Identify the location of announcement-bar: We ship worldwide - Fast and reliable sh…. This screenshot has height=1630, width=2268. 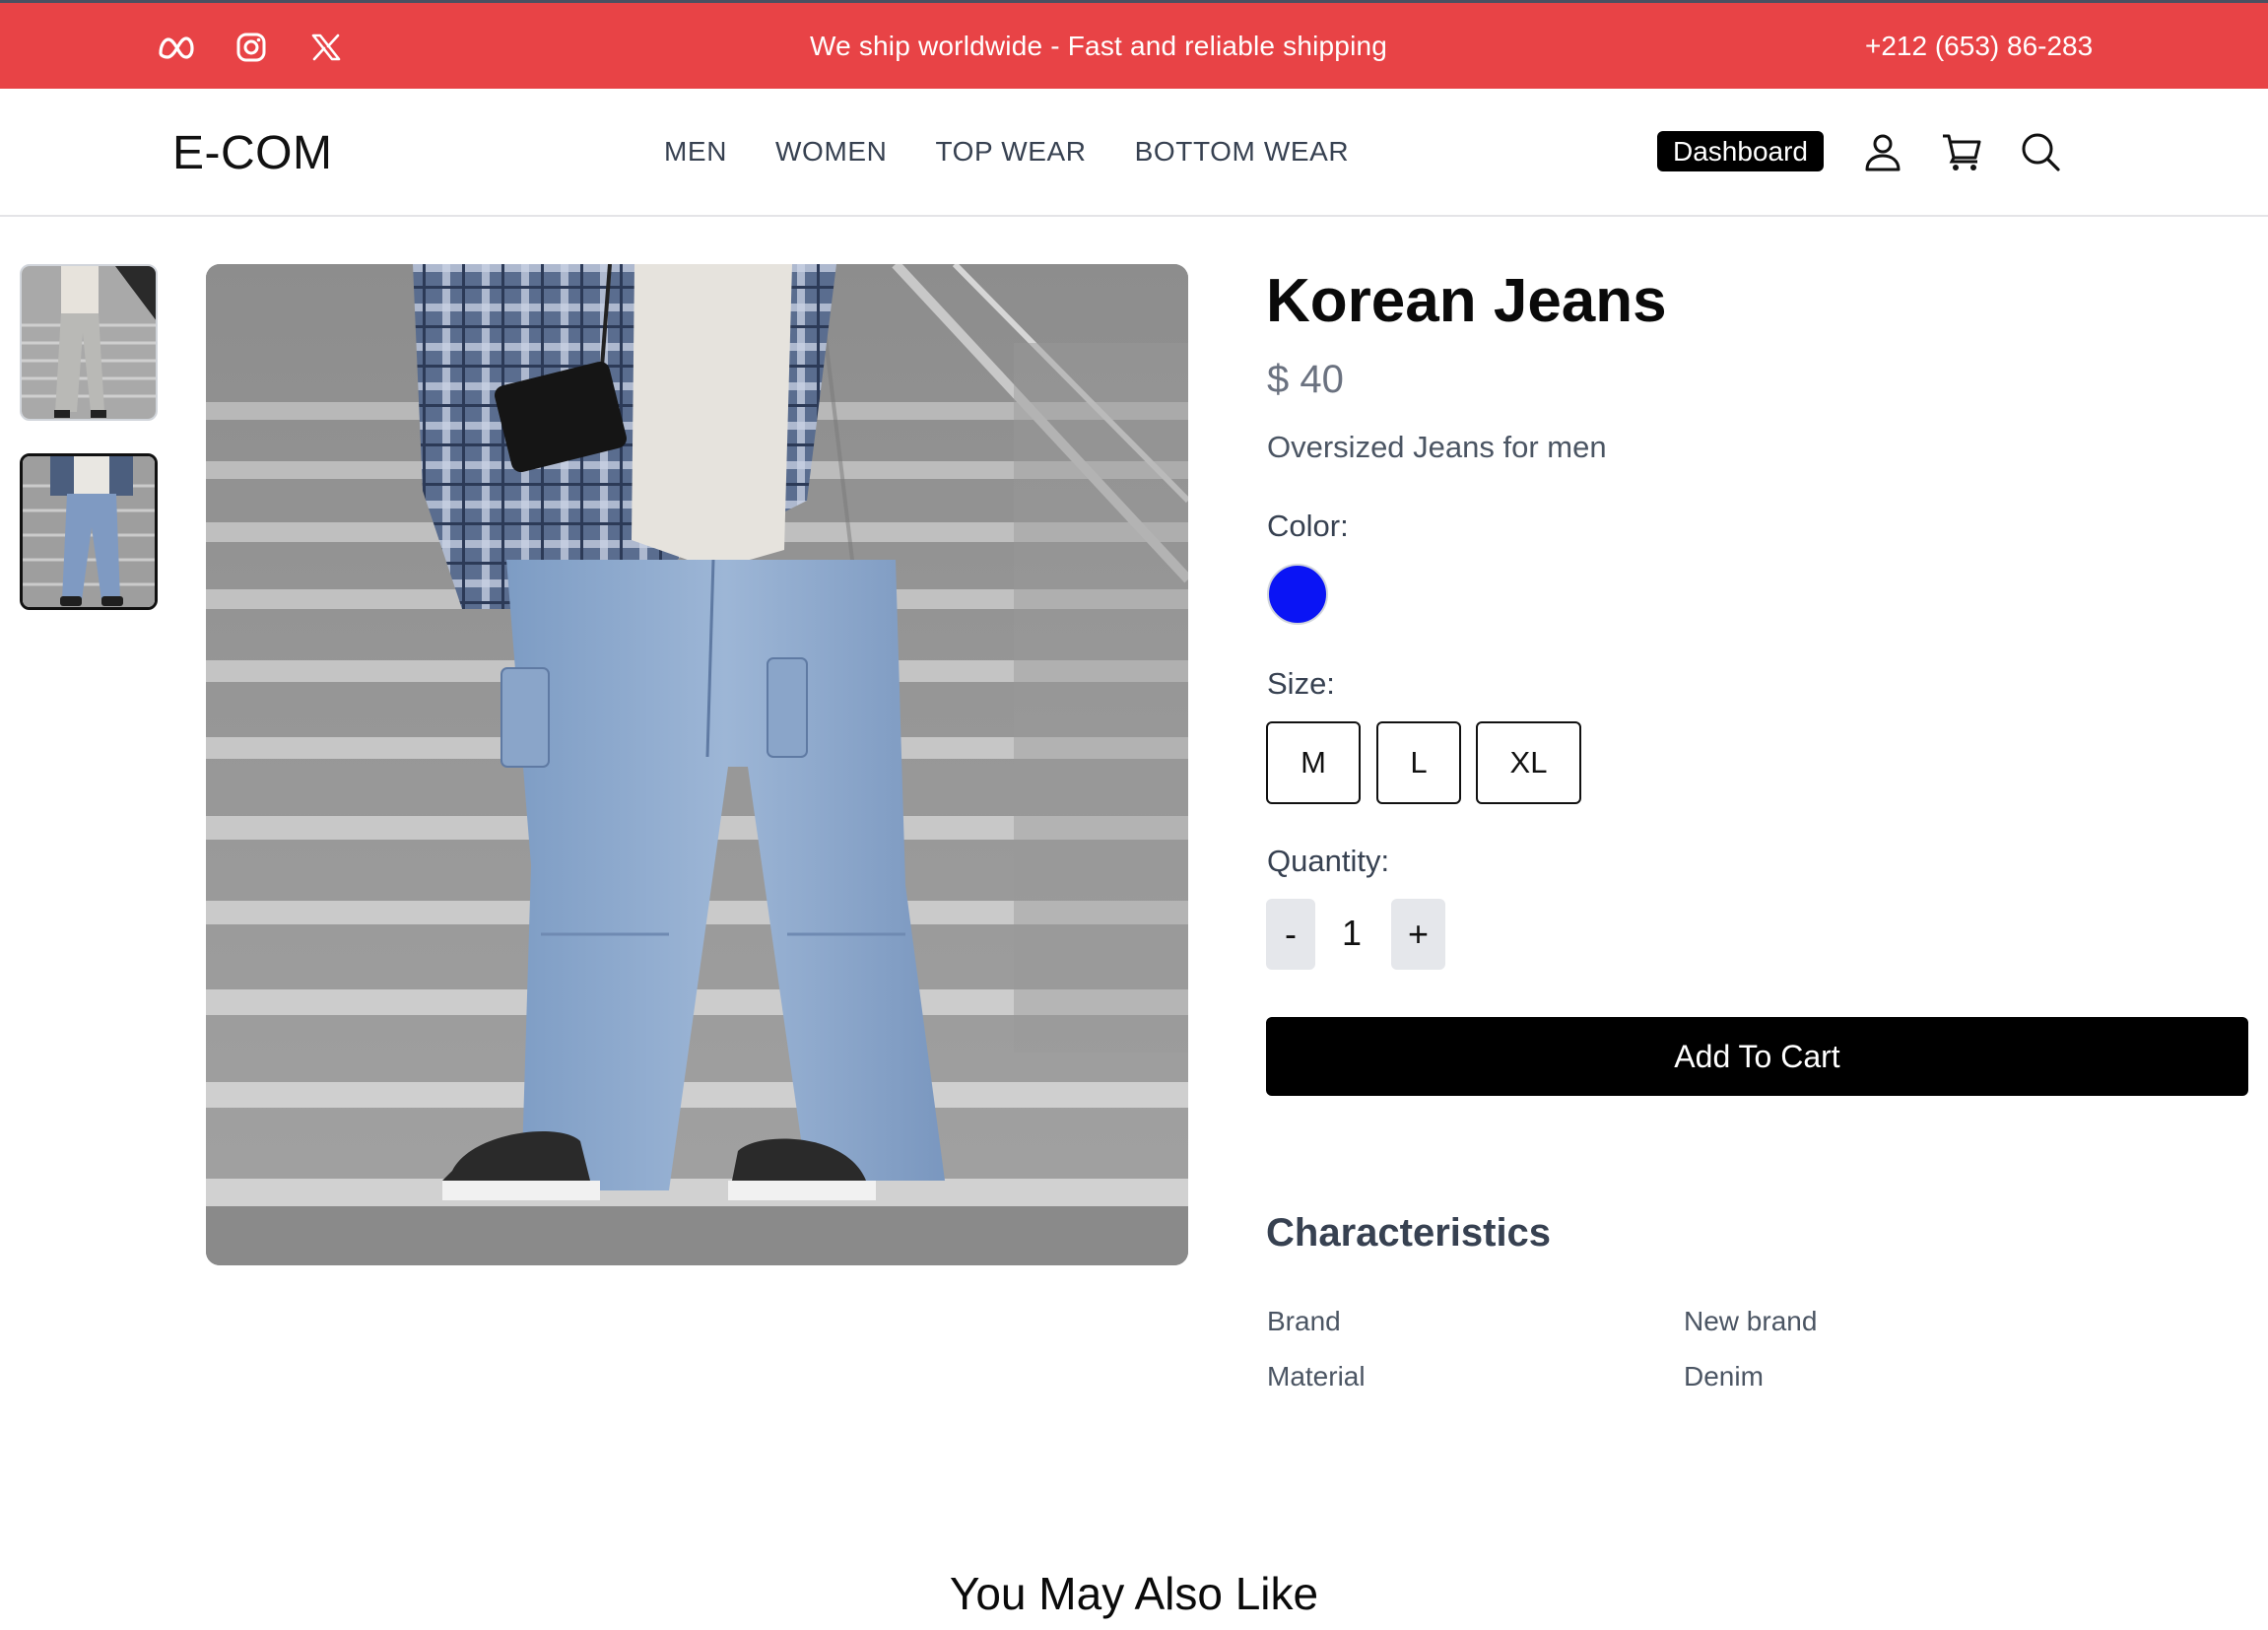
(1134, 44).